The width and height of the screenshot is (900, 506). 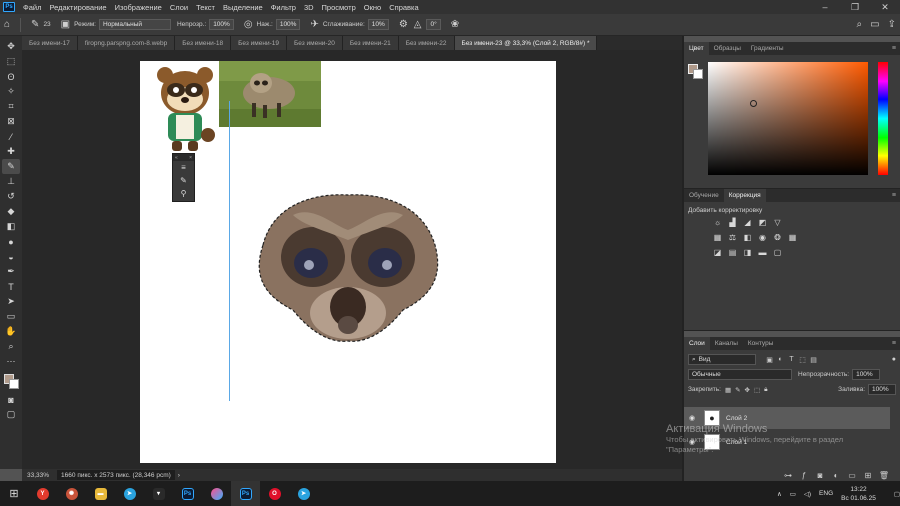 What do you see at coordinates (727, 48) in the screenshot?
I see `tab-swatches: Образцы` at bounding box center [727, 48].